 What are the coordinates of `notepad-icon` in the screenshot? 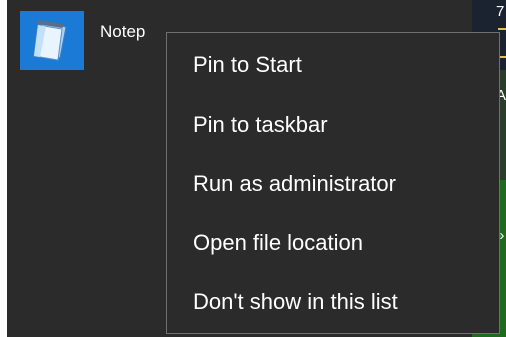 It's located at (50, 40).